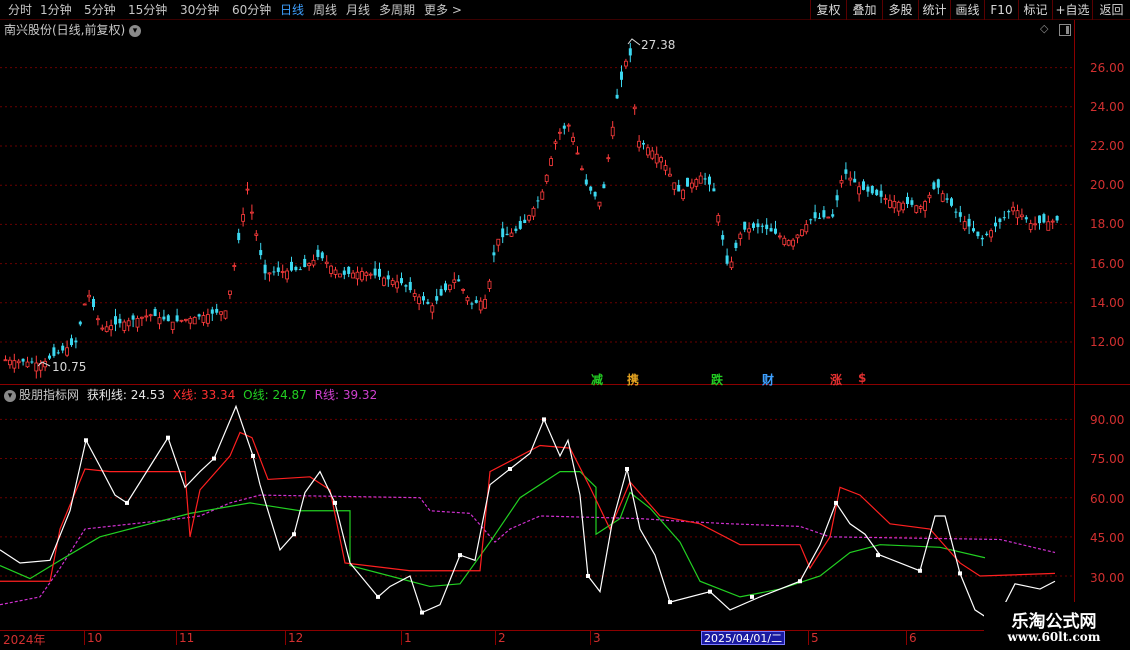 The height and width of the screenshot is (650, 1130). Describe the element at coordinates (658, 45) in the screenshot. I see `high-price-label: 27.38` at that location.